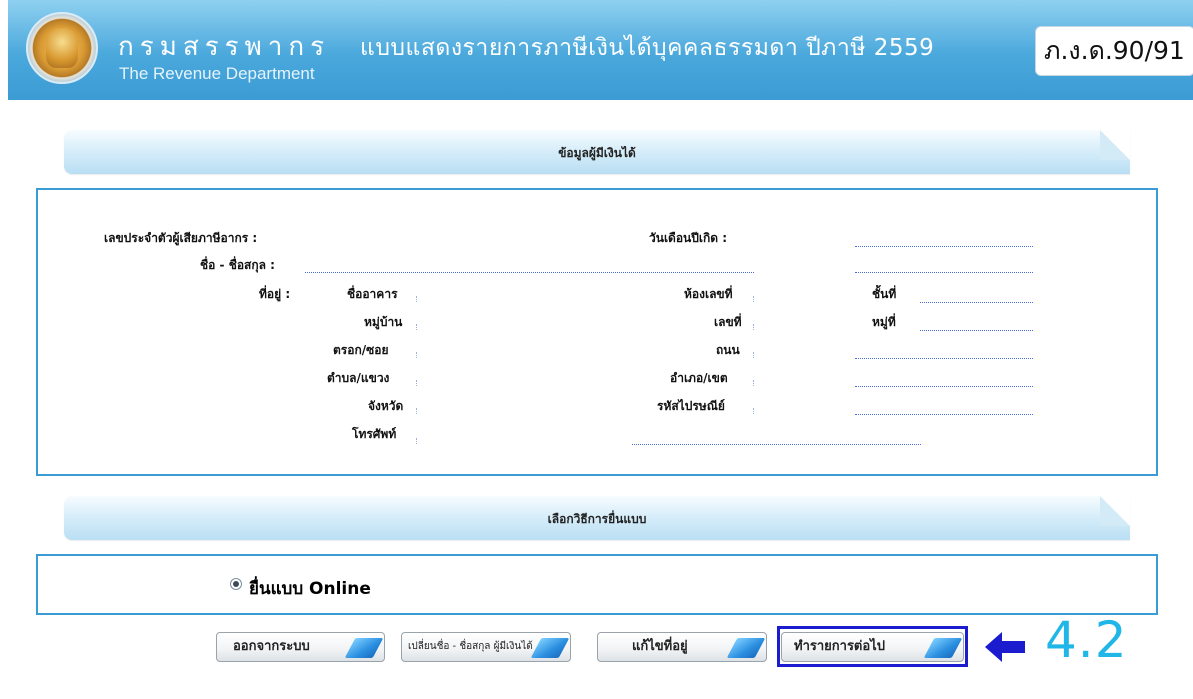 This screenshot has height=699, width=1193. I want to click on postcode-field, so click(944, 414).